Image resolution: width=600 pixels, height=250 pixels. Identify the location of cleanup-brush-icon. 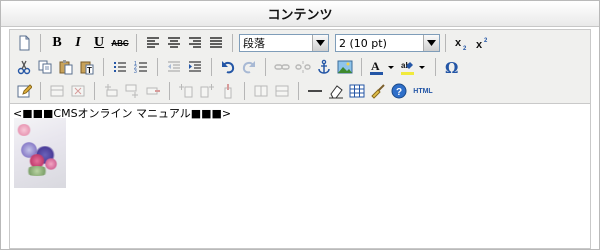
(378, 91).